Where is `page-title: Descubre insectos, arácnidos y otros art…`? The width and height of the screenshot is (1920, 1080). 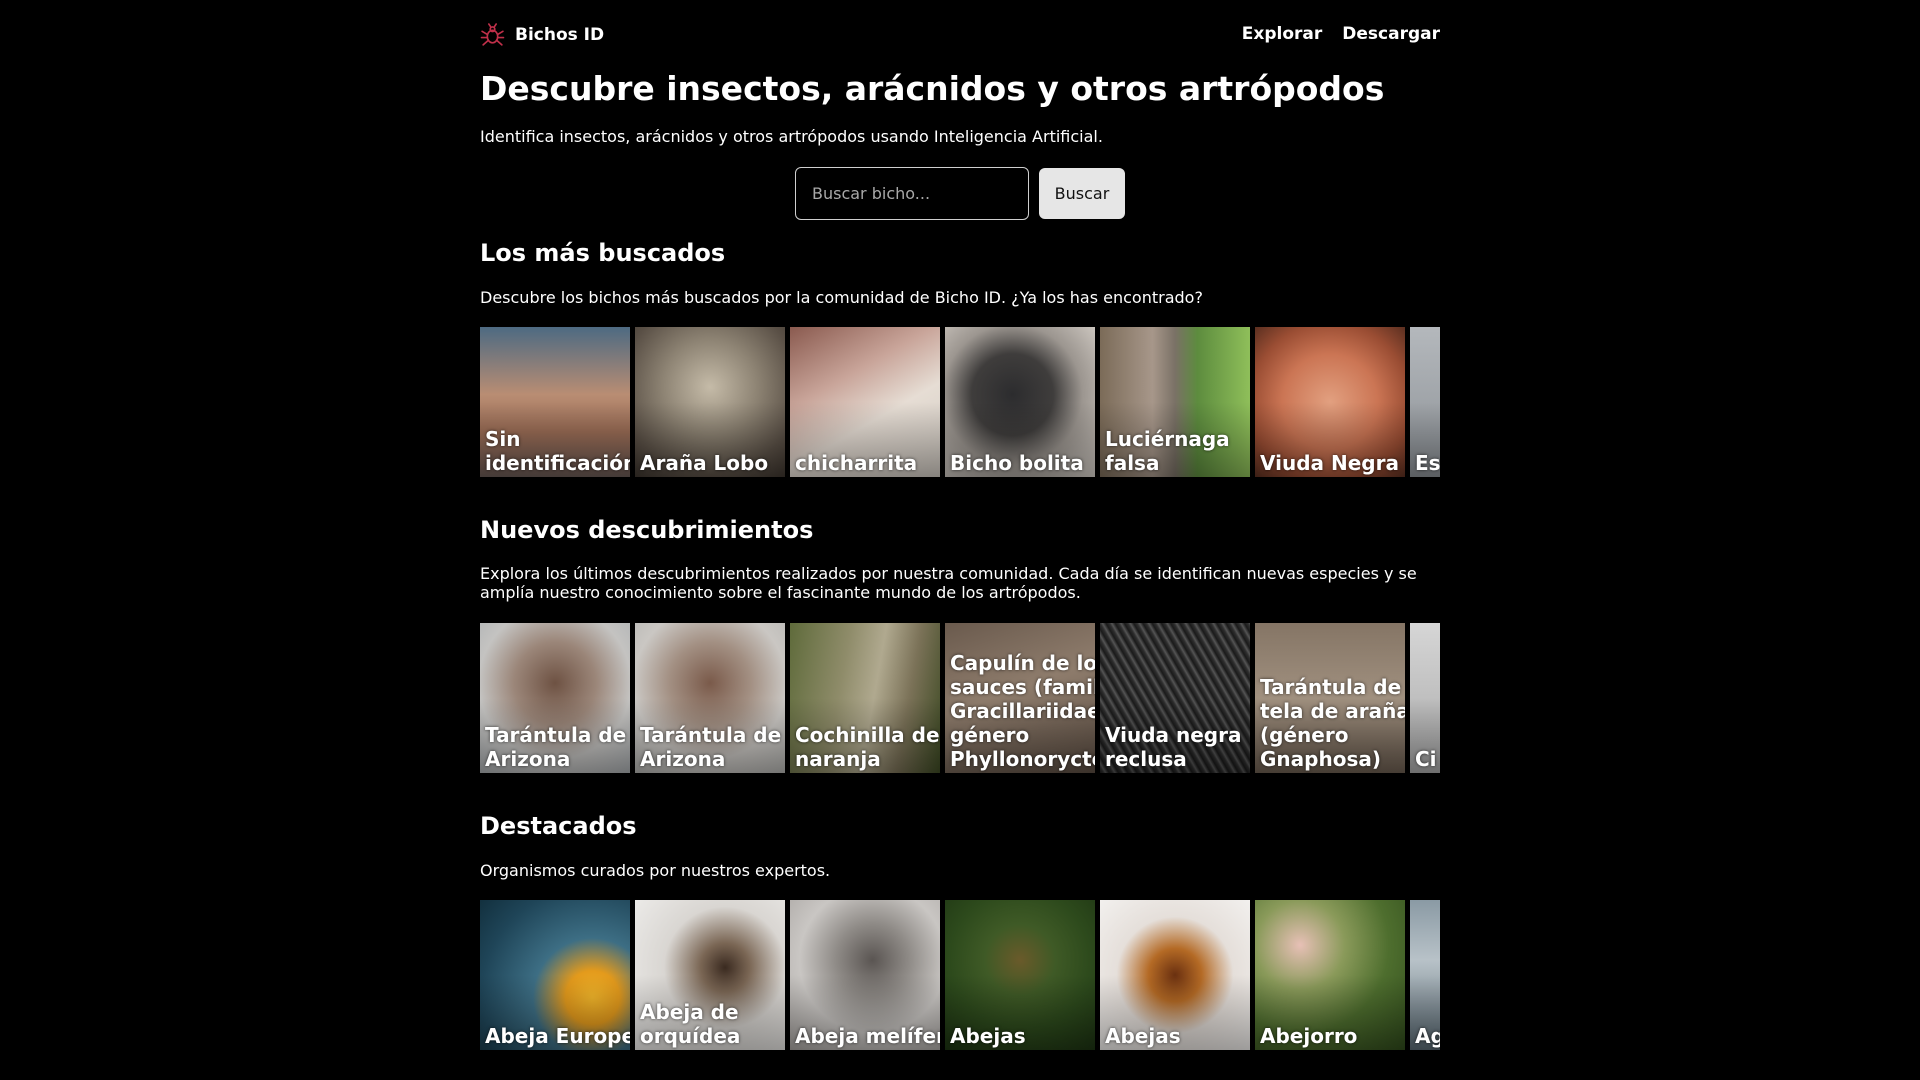 page-title: Descubre insectos, arácnidos y otros art… is located at coordinates (932, 88).